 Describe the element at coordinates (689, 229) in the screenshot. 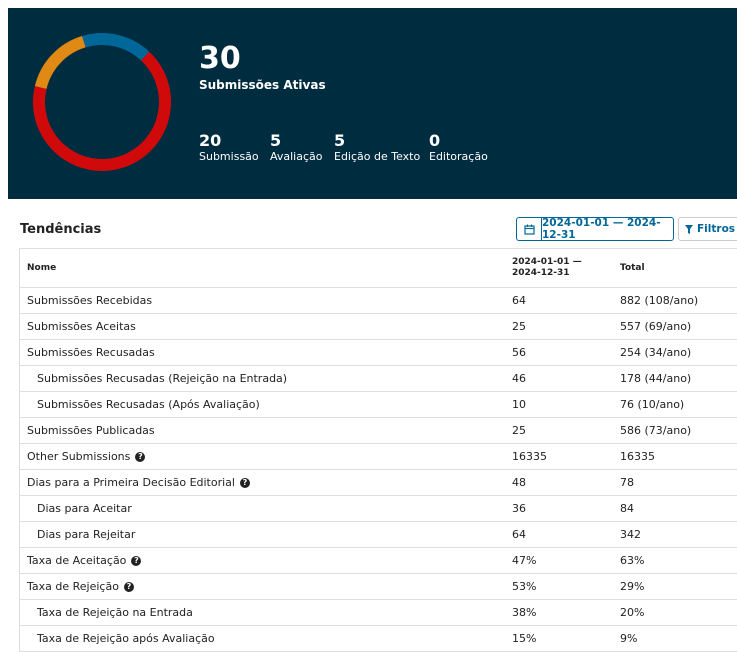

I see `filter-icon` at that location.